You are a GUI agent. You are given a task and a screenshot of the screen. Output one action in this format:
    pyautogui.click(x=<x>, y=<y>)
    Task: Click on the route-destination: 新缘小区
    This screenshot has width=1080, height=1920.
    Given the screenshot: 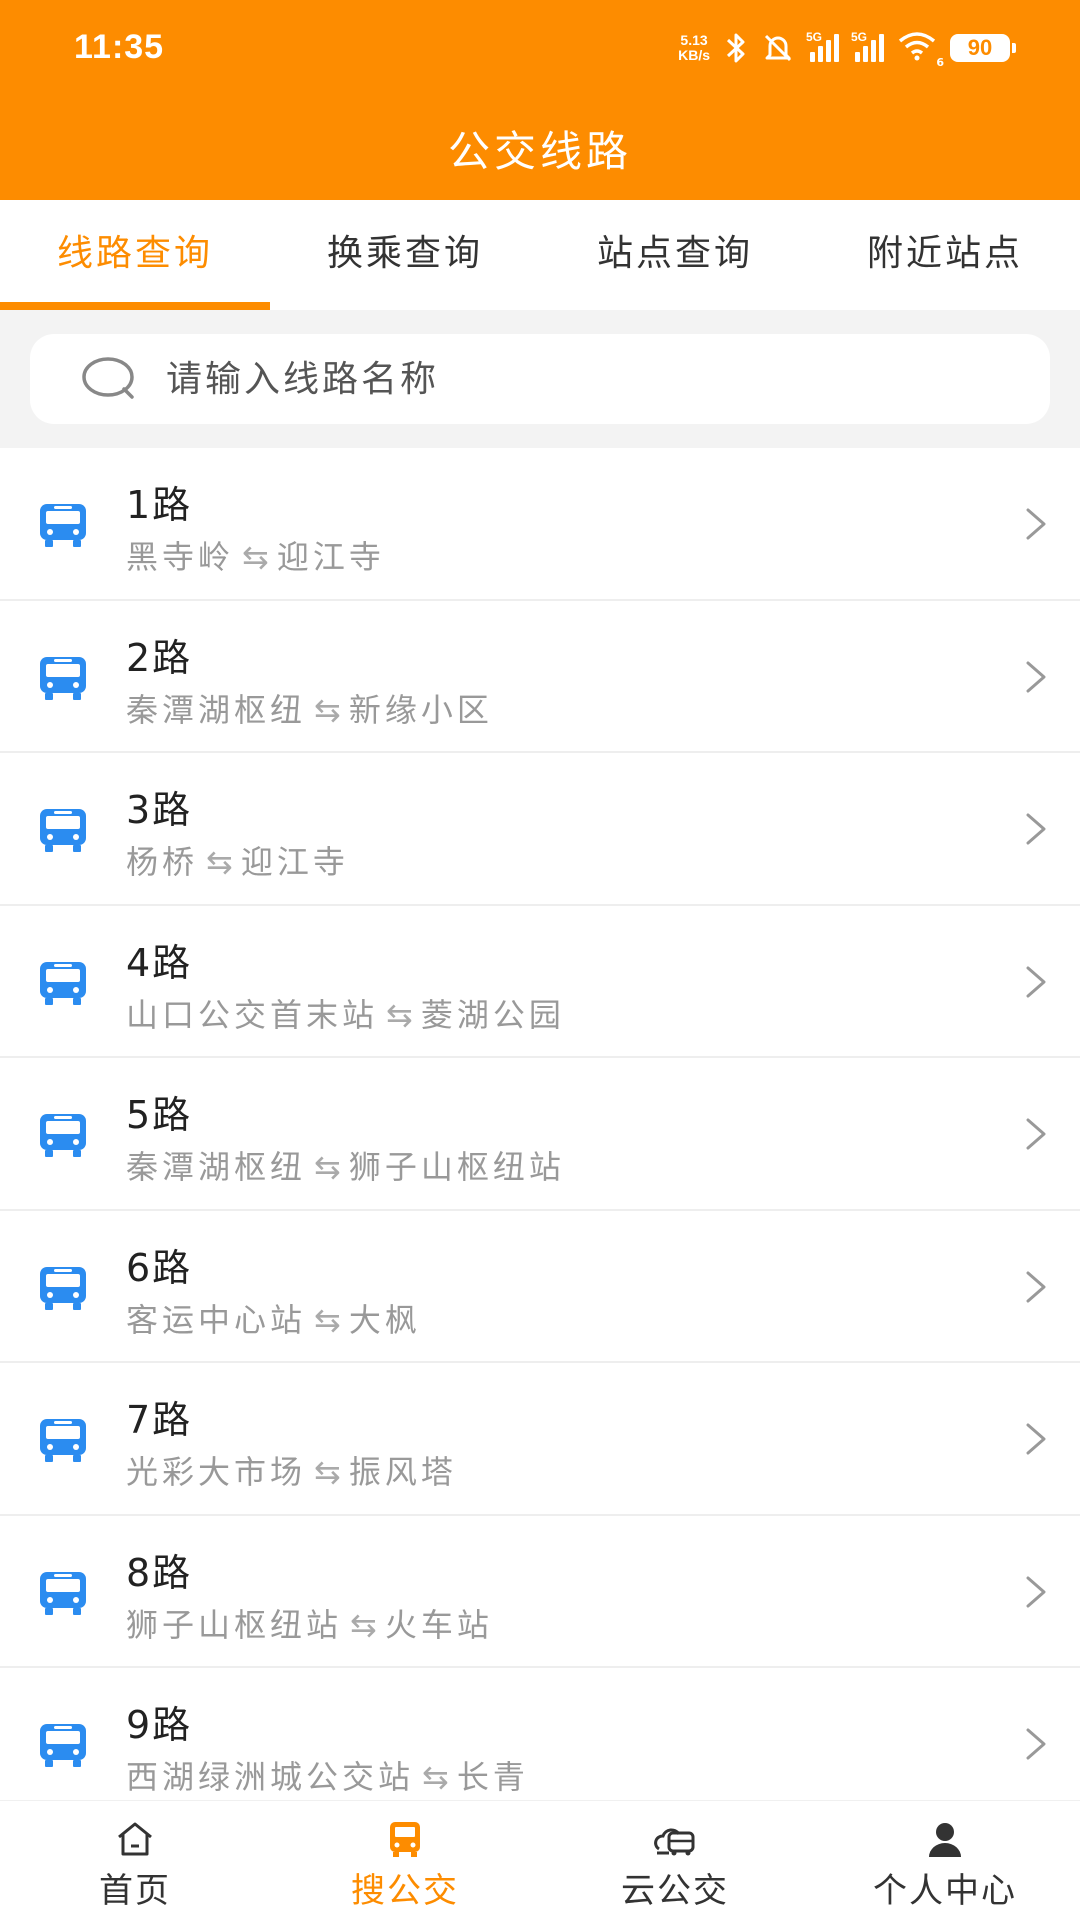 What is the action you would take?
    pyautogui.click(x=420, y=709)
    